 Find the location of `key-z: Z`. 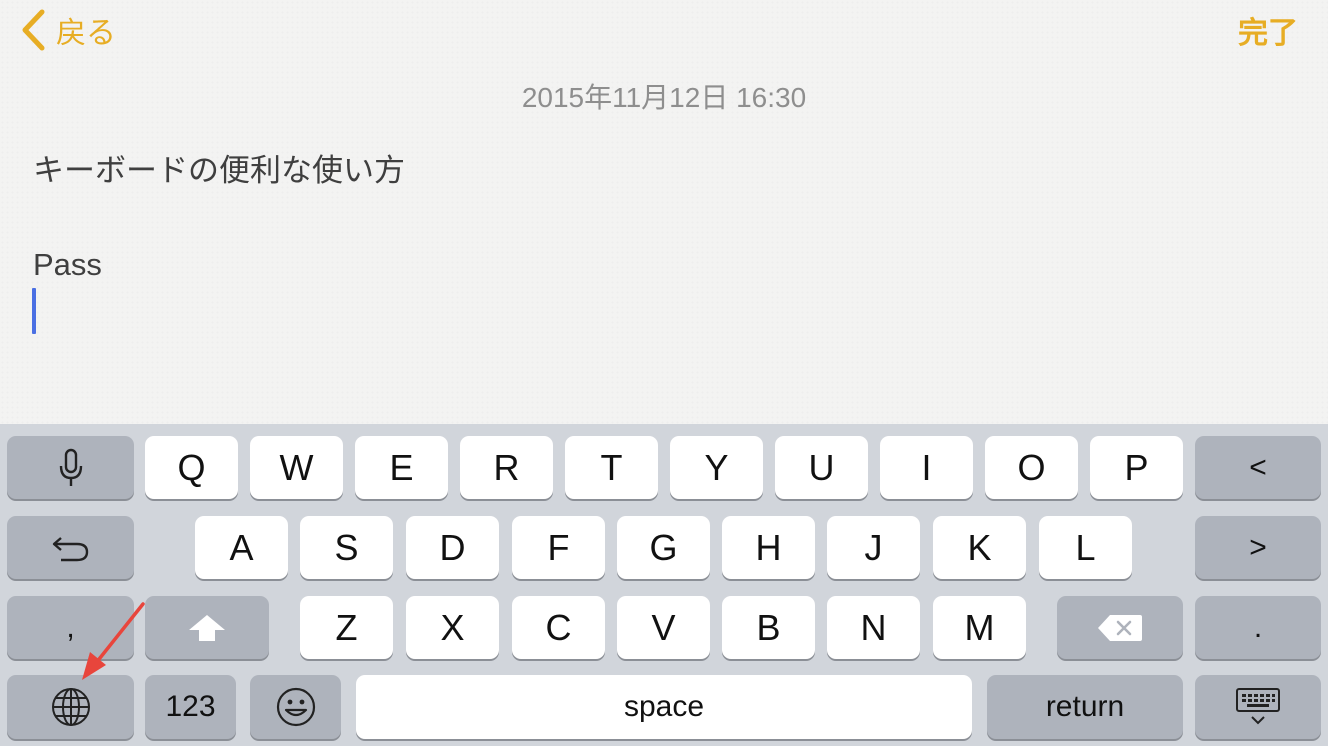

key-z: Z is located at coordinates (346, 627).